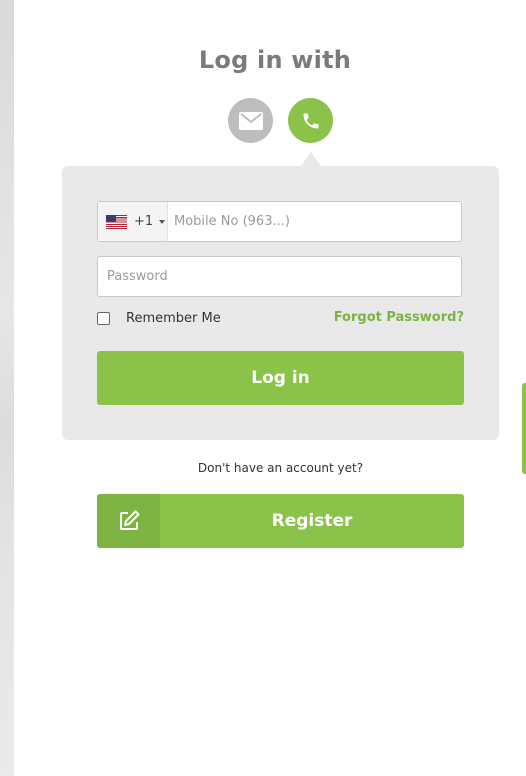 The height and width of the screenshot is (776, 526). I want to click on left-edge-panel, so click(7, 388).